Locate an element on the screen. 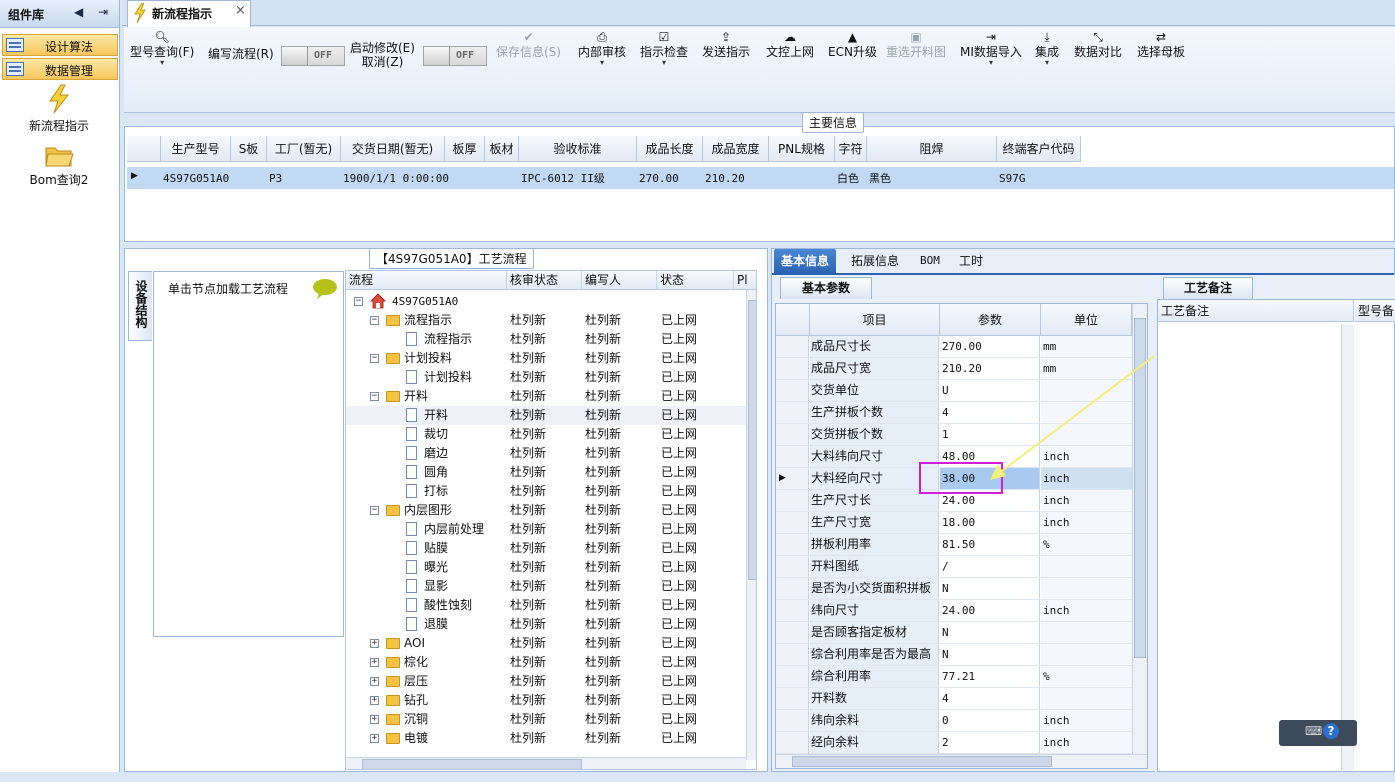 Image resolution: width=1395 pixels, height=782 pixels. mi-data-import-button: ⇥ MI数据导入 ▾ is located at coordinates (991, 48).